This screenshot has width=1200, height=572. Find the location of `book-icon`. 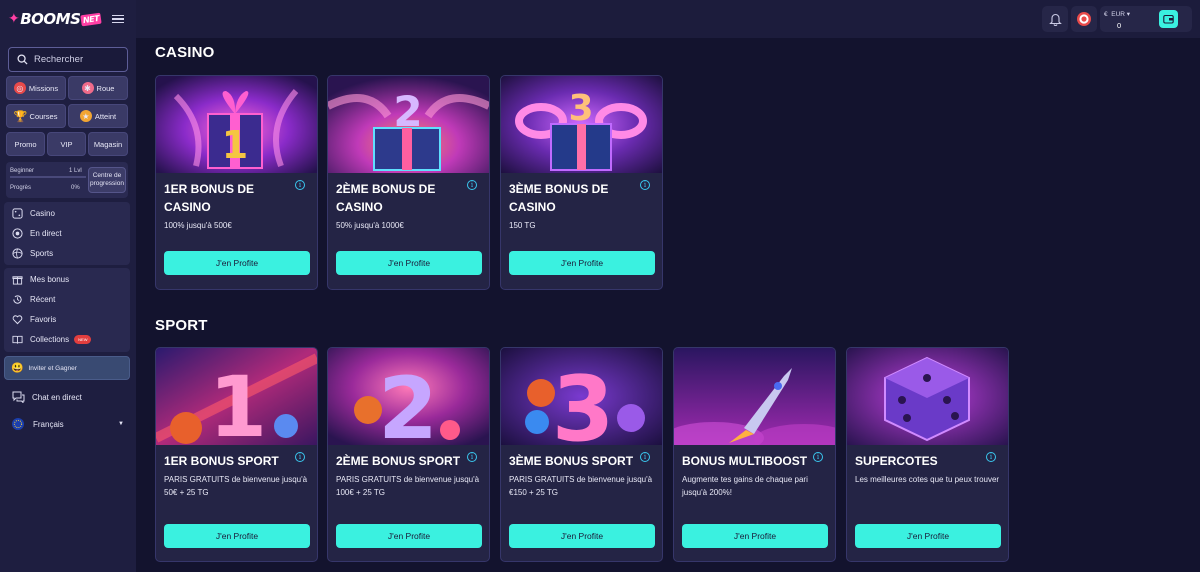

book-icon is located at coordinates (17, 339).